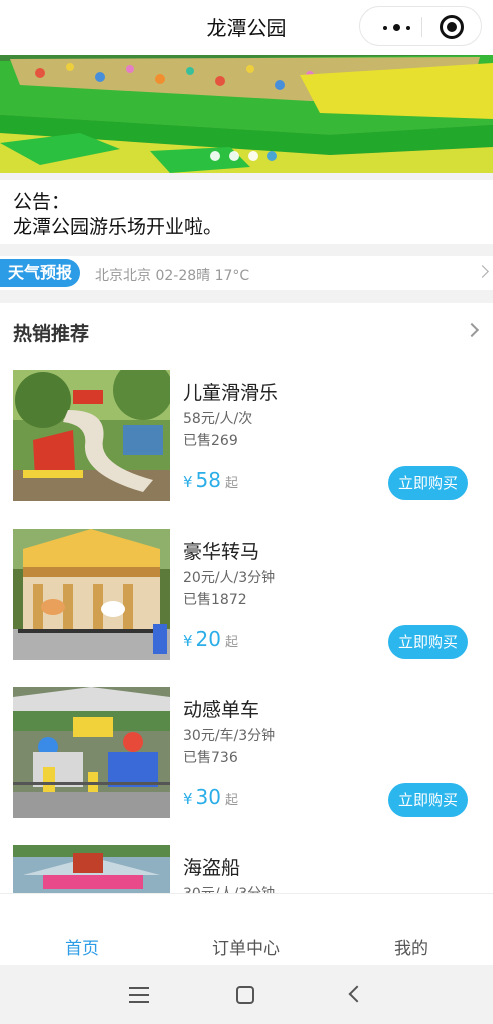 This screenshot has height=1024, width=493. What do you see at coordinates (42, 202) in the screenshot?
I see `notice-label: 公告：` at bounding box center [42, 202].